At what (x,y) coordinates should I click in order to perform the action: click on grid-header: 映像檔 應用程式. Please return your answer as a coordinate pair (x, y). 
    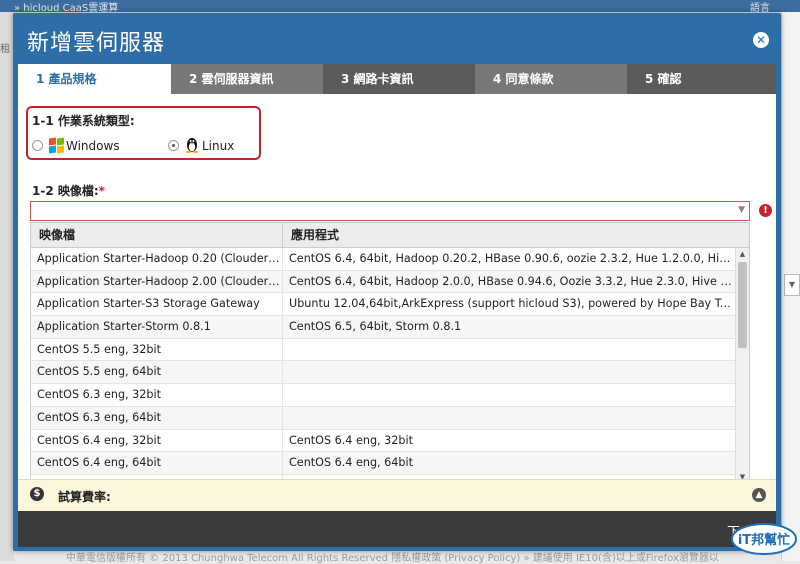
    Looking at the image, I should click on (390, 235).